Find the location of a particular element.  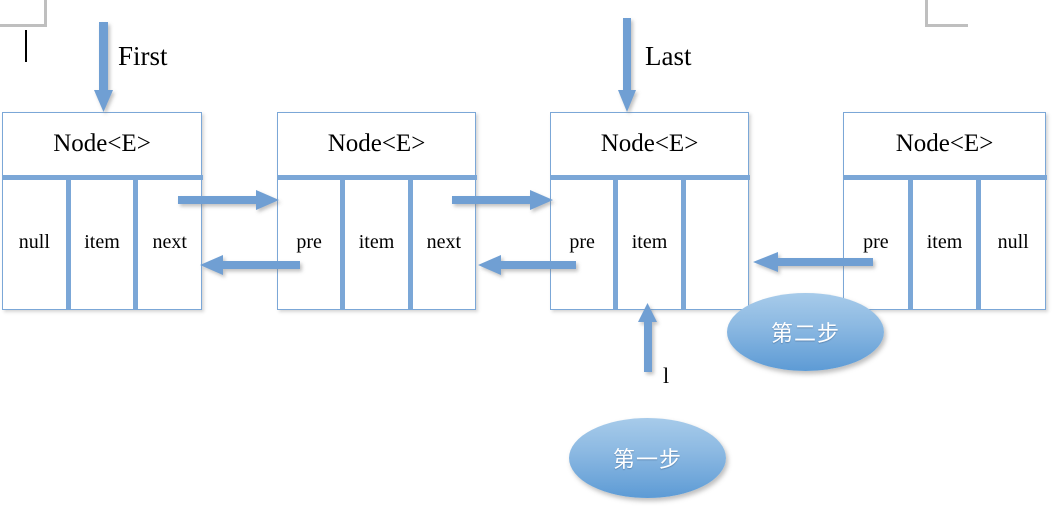

node-cell-next is located at coordinates (714, 244).